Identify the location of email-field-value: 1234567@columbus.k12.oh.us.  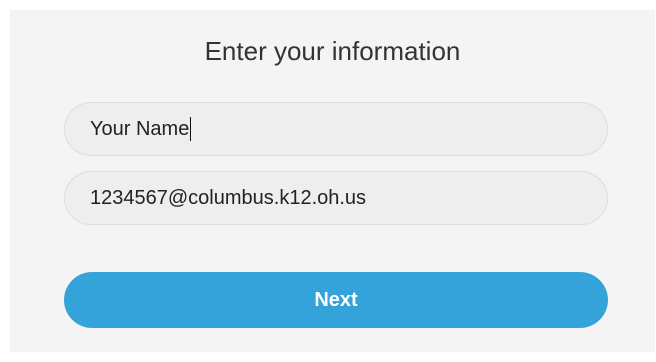
(228, 197).